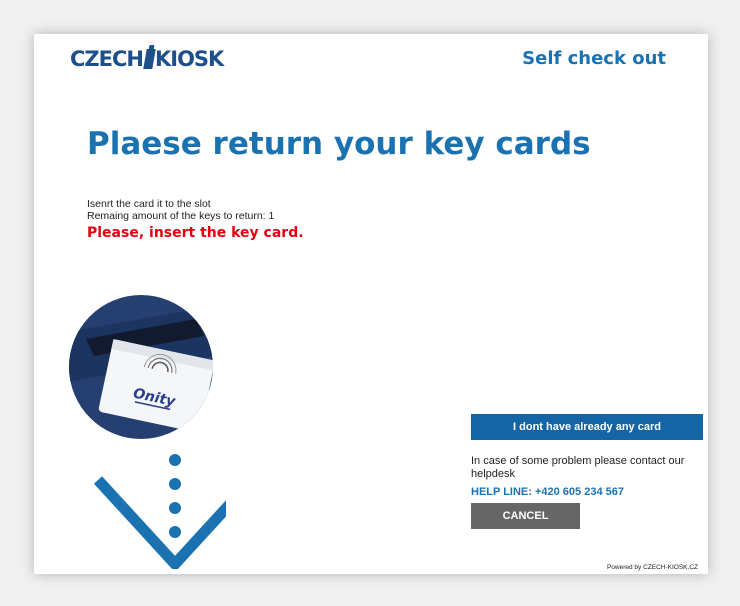 This screenshot has width=740, height=606. Describe the element at coordinates (547, 492) in the screenshot. I see `help-line-phone: HELP LINE: +420 605 234 567` at that location.